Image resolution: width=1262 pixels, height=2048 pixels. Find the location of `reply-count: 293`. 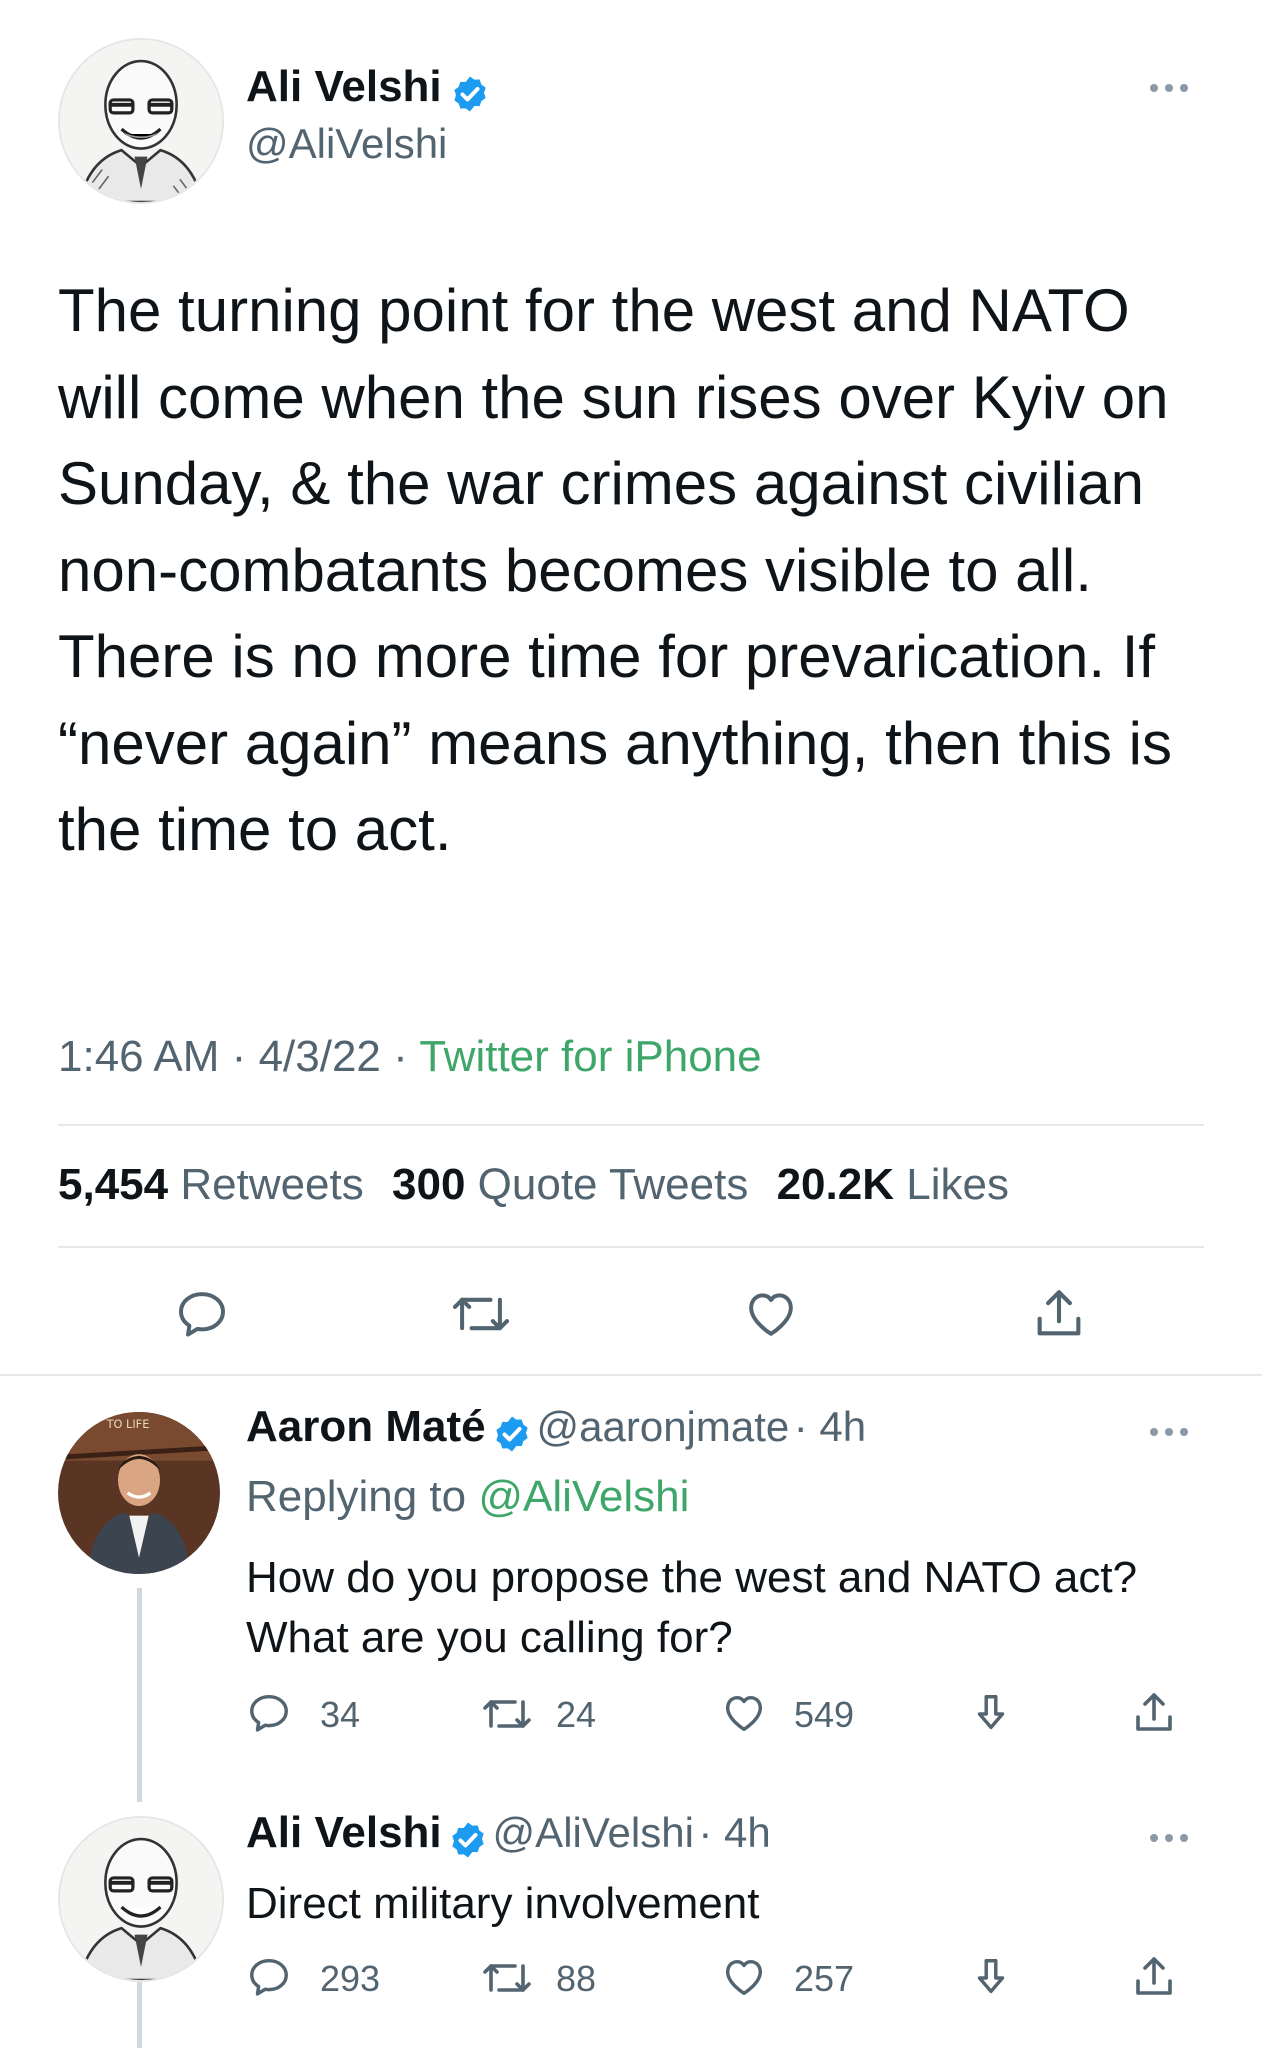

reply-count: 293 is located at coordinates (350, 1978).